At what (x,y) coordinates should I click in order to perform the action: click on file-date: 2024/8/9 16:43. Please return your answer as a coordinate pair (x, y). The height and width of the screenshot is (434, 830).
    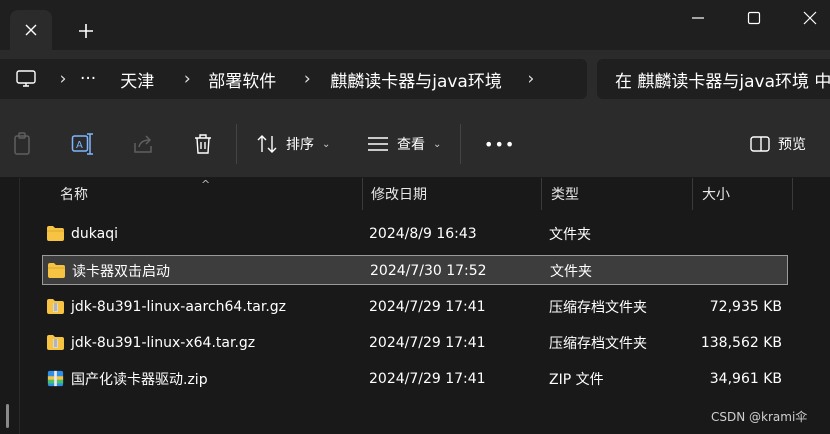
    Looking at the image, I should click on (423, 234).